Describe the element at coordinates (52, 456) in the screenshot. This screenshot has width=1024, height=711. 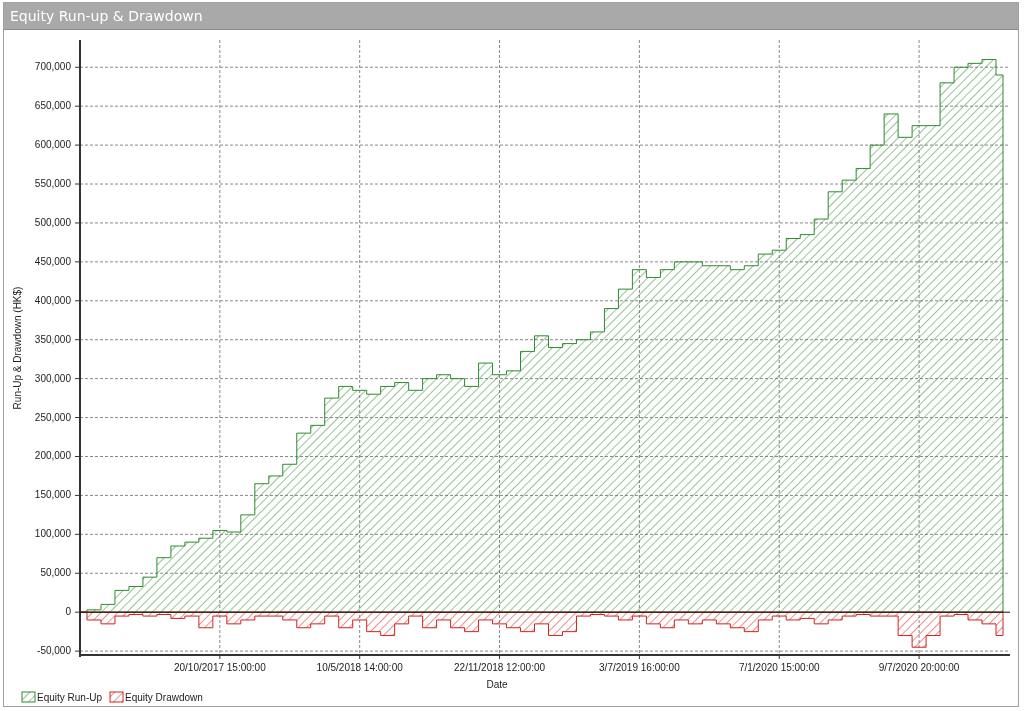
I see `y-axis-label: 200,000` at that location.